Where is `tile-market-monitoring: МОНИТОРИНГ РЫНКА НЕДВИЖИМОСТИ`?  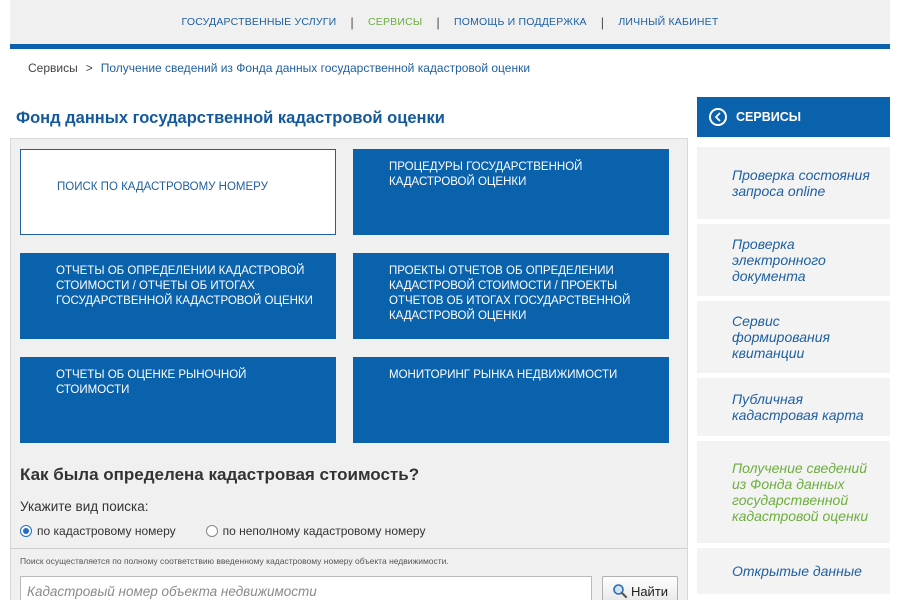 tile-market-monitoring: МОНИТОРИНГ РЫНКА НЕДВИЖИМОСТИ is located at coordinates (511, 400).